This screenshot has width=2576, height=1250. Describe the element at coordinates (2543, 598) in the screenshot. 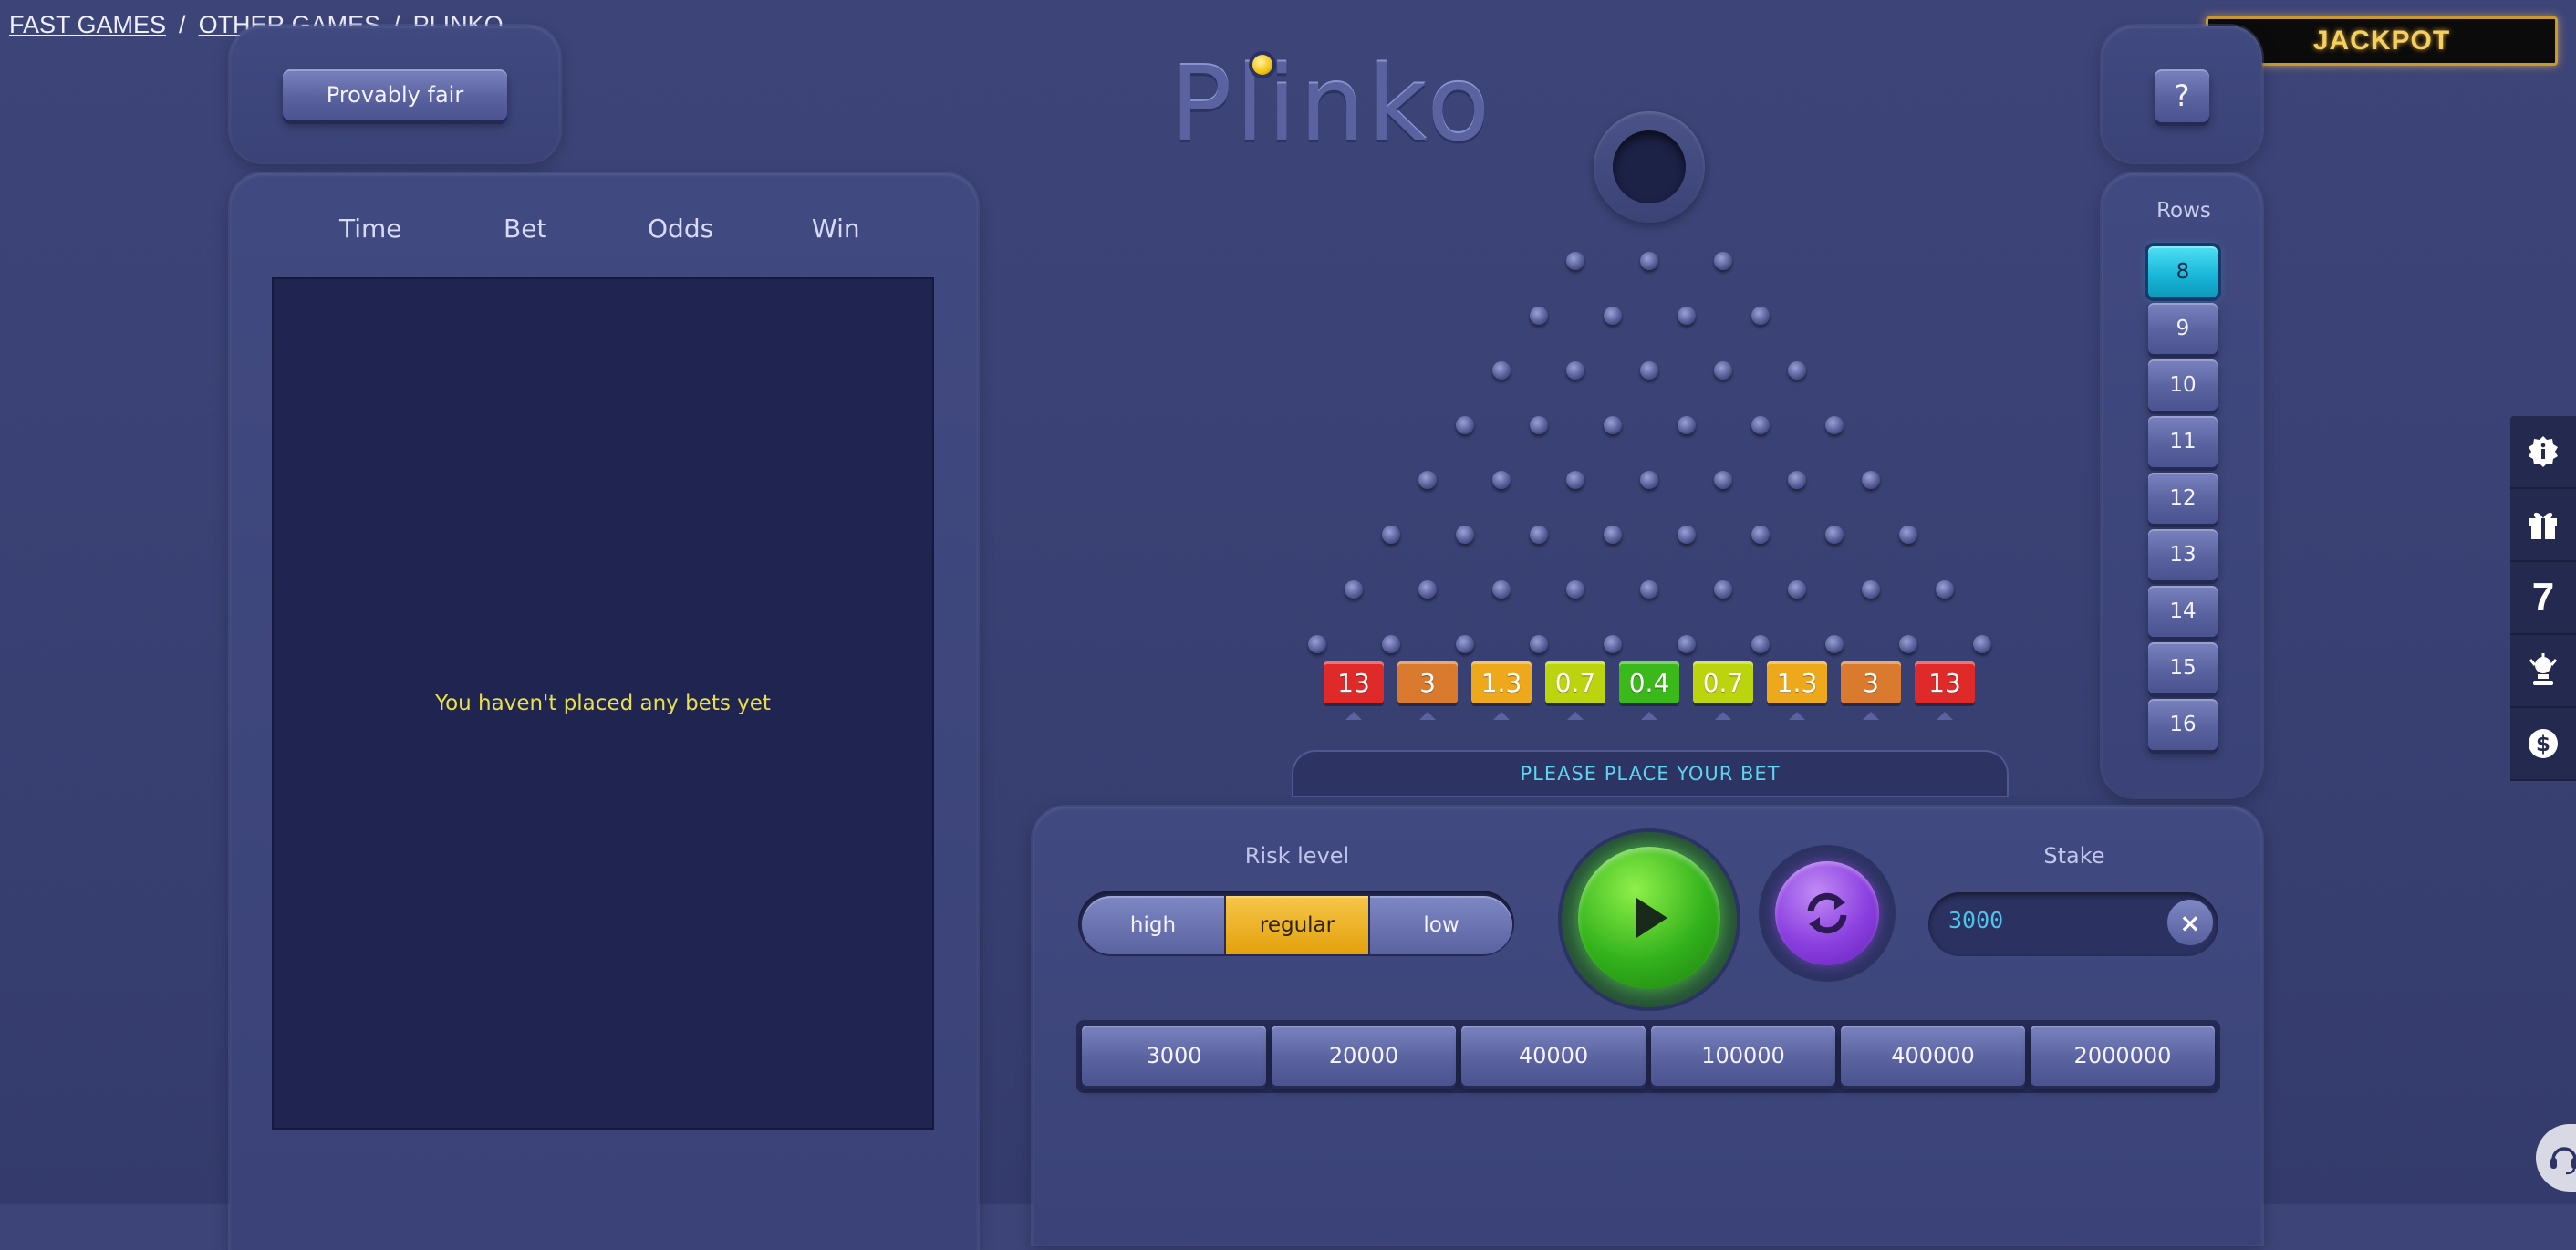

I see `seven-icon: 7` at that location.